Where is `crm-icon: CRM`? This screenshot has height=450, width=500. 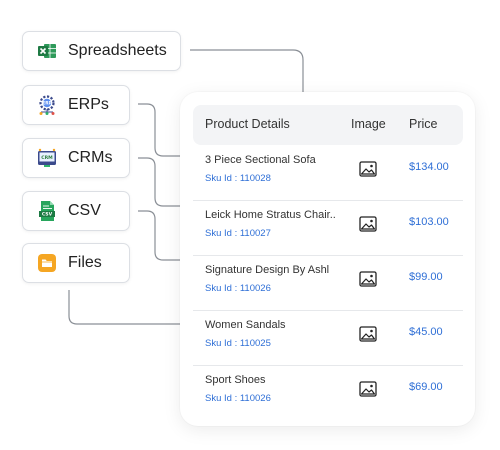 crm-icon: CRM is located at coordinates (47, 158).